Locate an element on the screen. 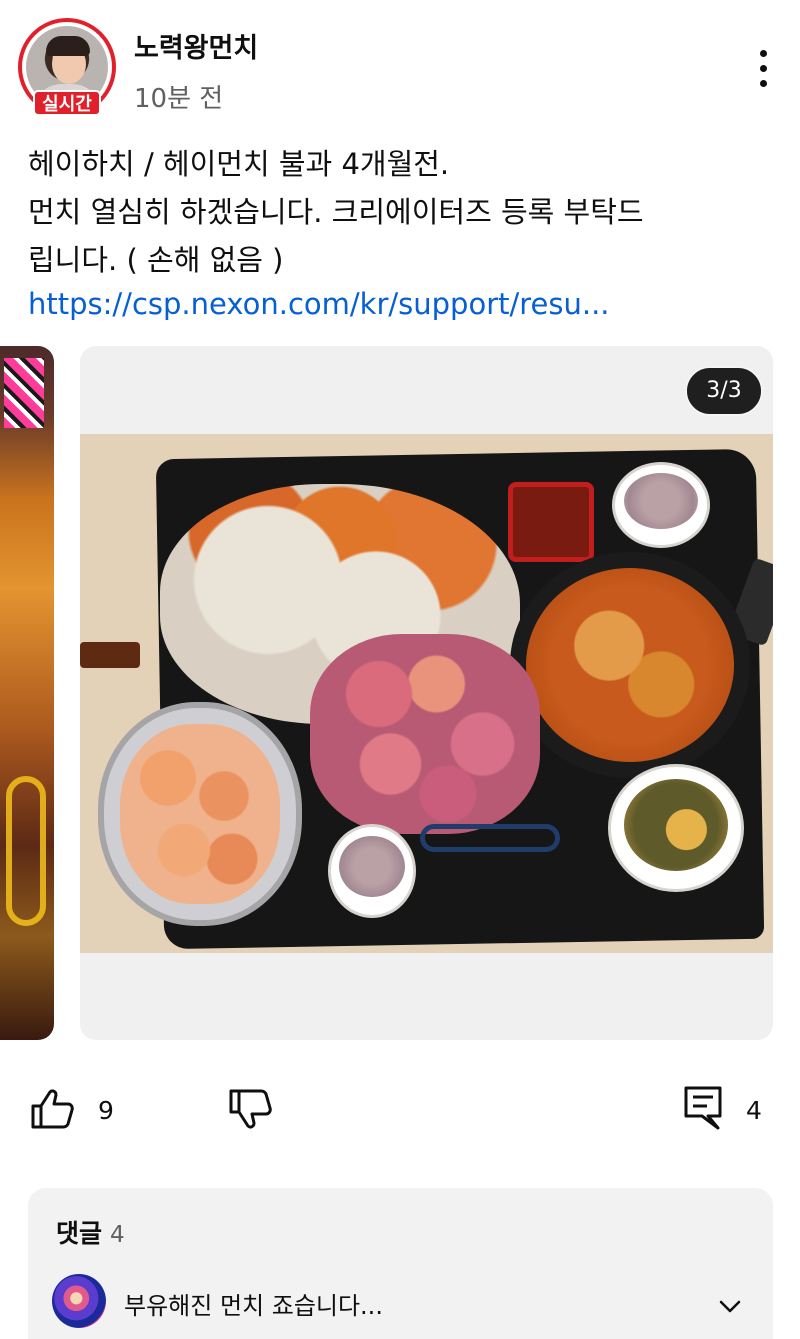 The height and width of the screenshot is (1339, 800). photo-scissors is located at coordinates (490, 838).